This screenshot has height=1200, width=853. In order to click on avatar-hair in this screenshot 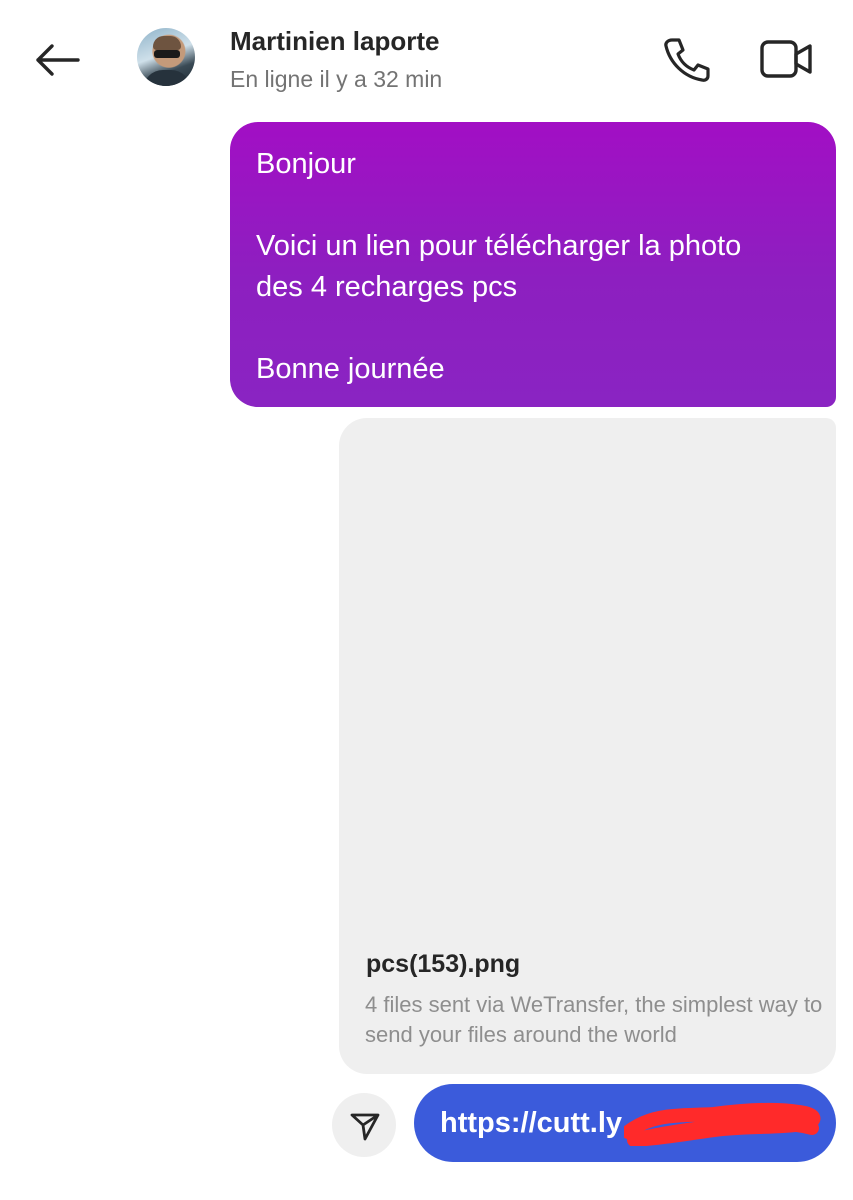, I will do `click(167, 43)`.